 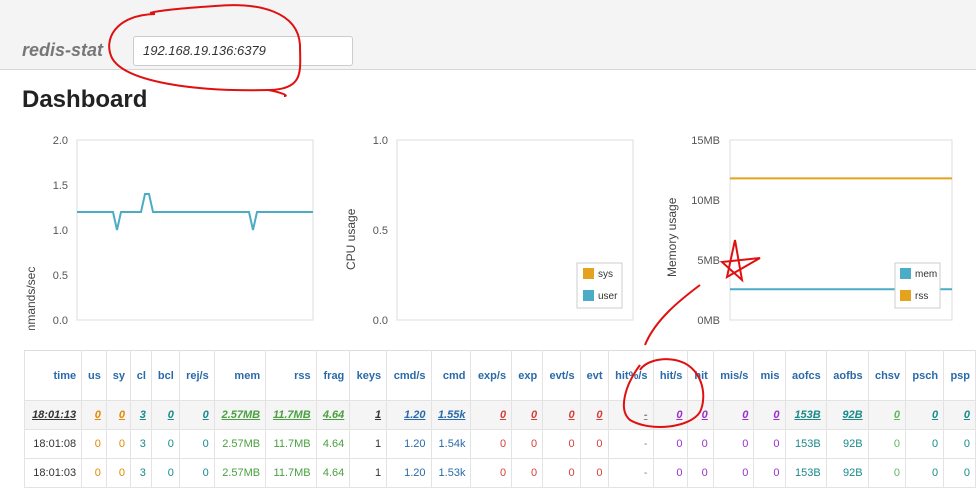 I want to click on column-header: exp/s, so click(x=491, y=375).